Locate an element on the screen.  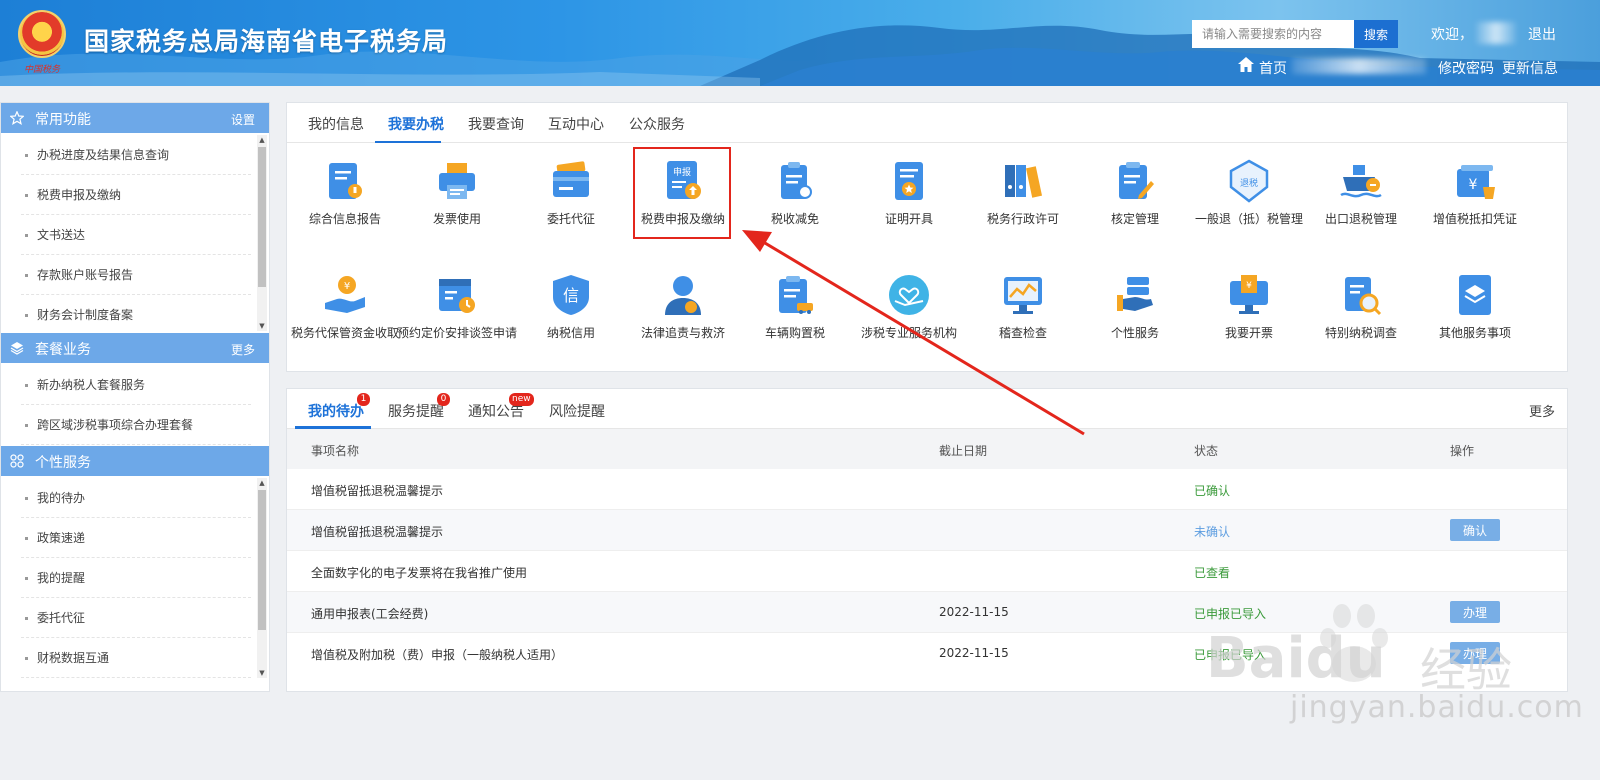
service-personal: 个性服务 is located at coordinates (1135, 323).